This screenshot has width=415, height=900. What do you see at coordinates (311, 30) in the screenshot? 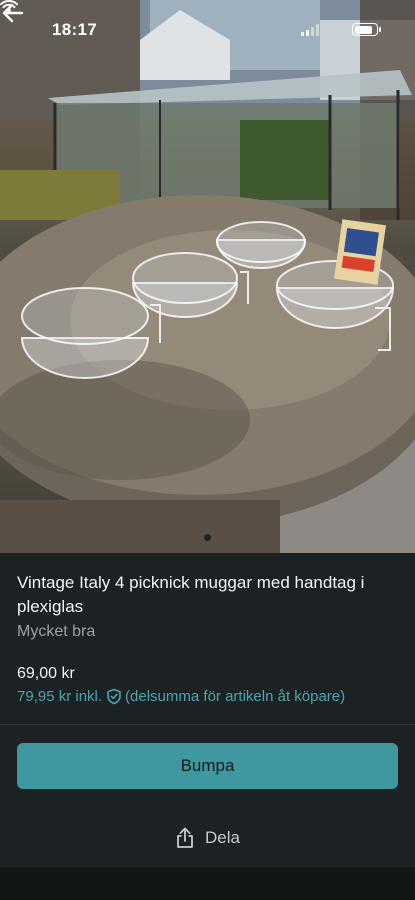
I see `cellular-signal-icon` at bounding box center [311, 30].